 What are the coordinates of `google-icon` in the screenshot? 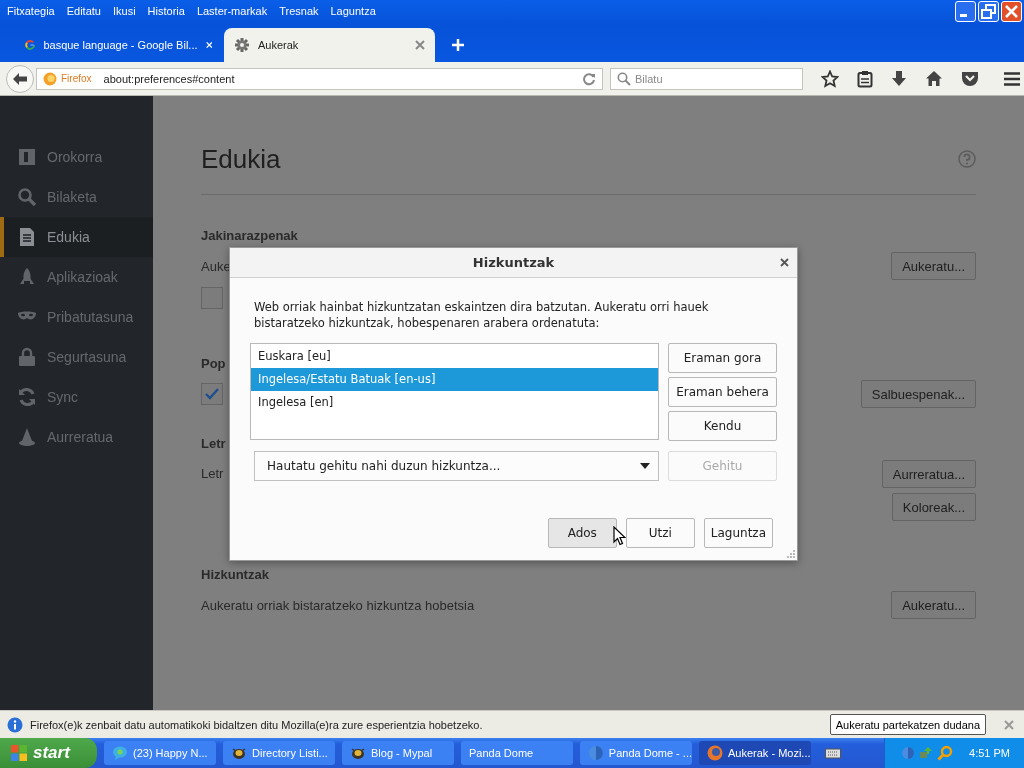 It's located at (30, 45).